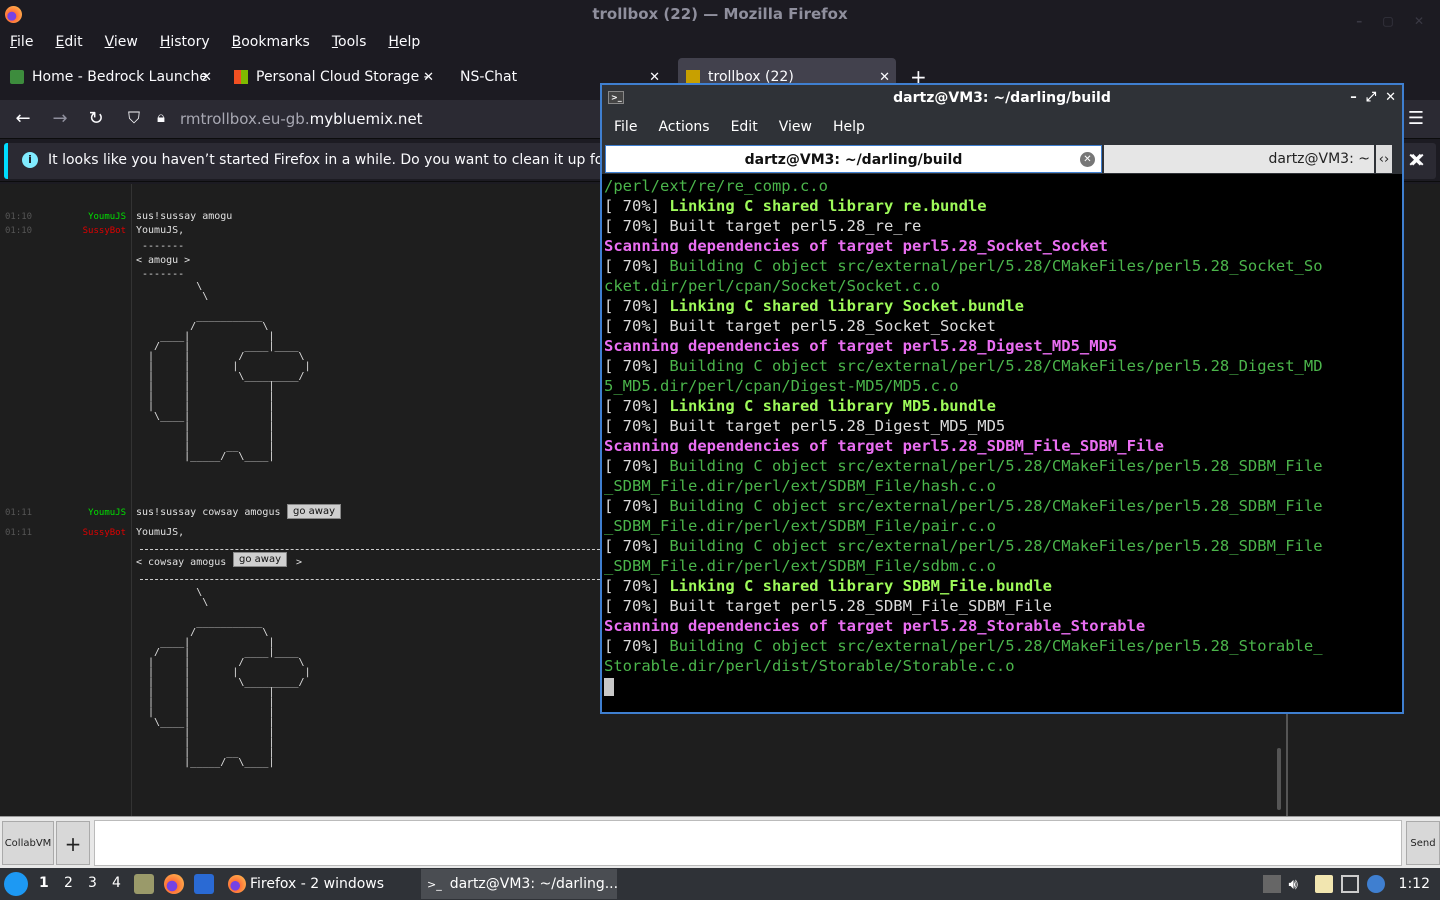 The width and height of the screenshot is (1440, 900). What do you see at coordinates (73, 843) in the screenshot?
I see `add-room-button: +` at bounding box center [73, 843].